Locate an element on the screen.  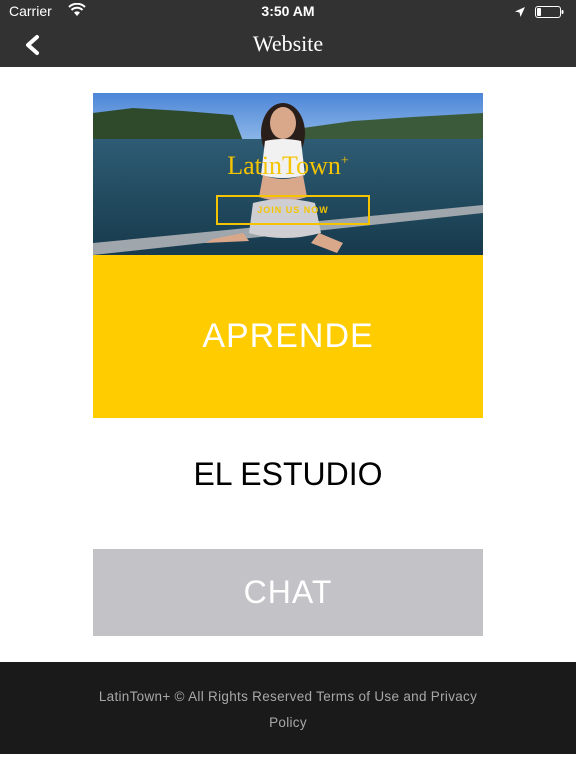
page-title: Website is located at coordinates (288, 43).